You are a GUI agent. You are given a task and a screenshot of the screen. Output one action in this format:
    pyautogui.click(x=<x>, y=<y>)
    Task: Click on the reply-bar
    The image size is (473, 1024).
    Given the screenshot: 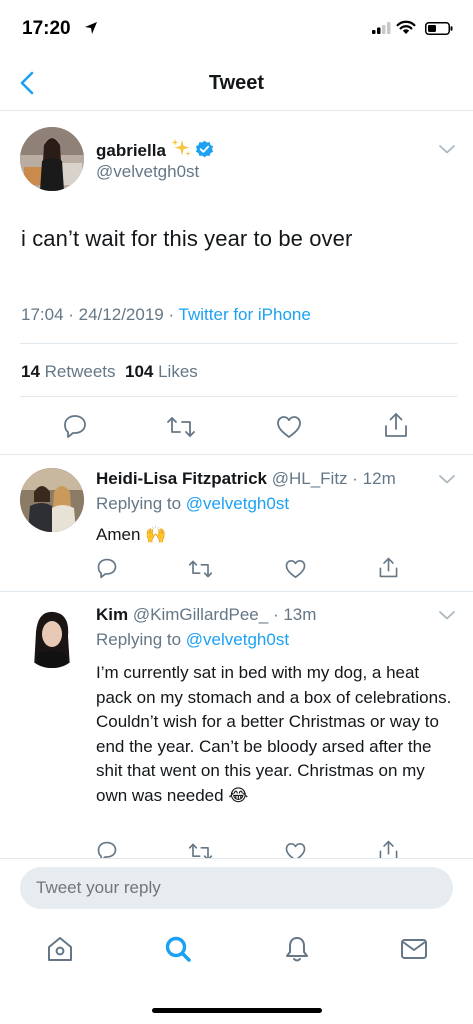 What is the action you would take?
    pyautogui.click(x=236, y=889)
    